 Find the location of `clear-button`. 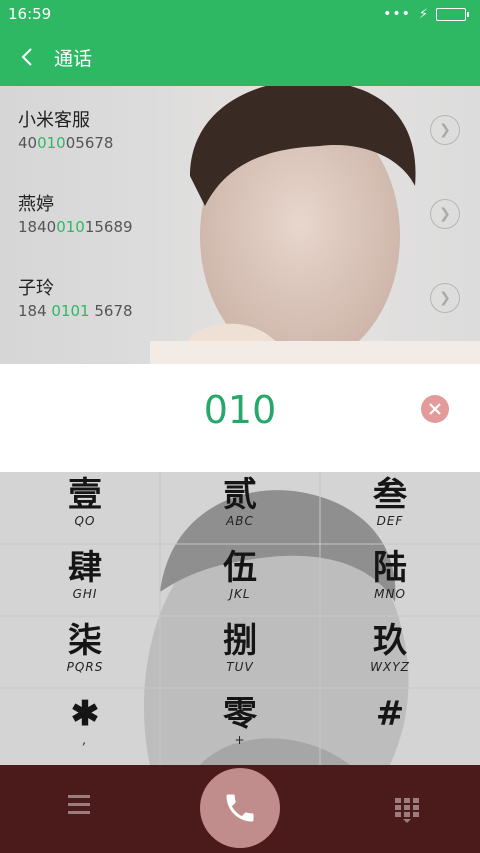

clear-button is located at coordinates (435, 409).